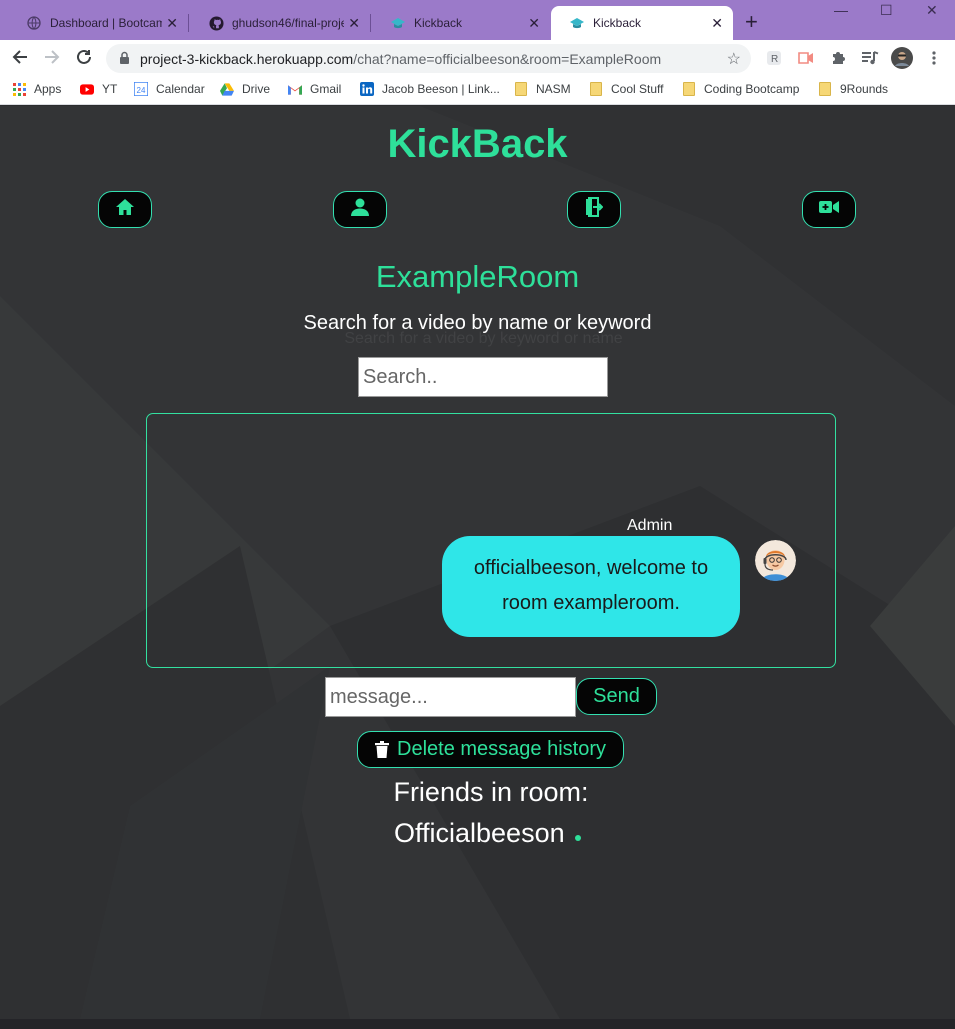 The image size is (955, 1029). I want to click on tab-title: Dashboard | Bootcamp, so click(106, 23).